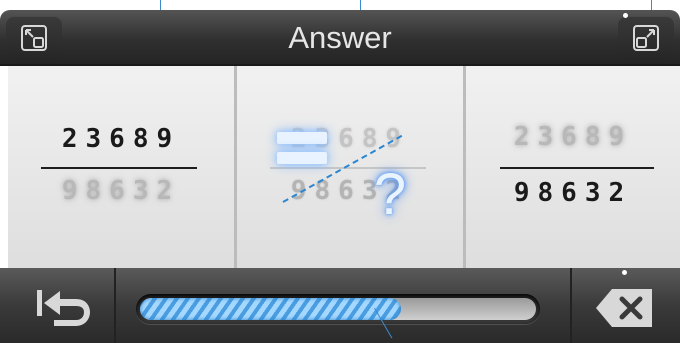  I want to click on delete-button, so click(626, 305).